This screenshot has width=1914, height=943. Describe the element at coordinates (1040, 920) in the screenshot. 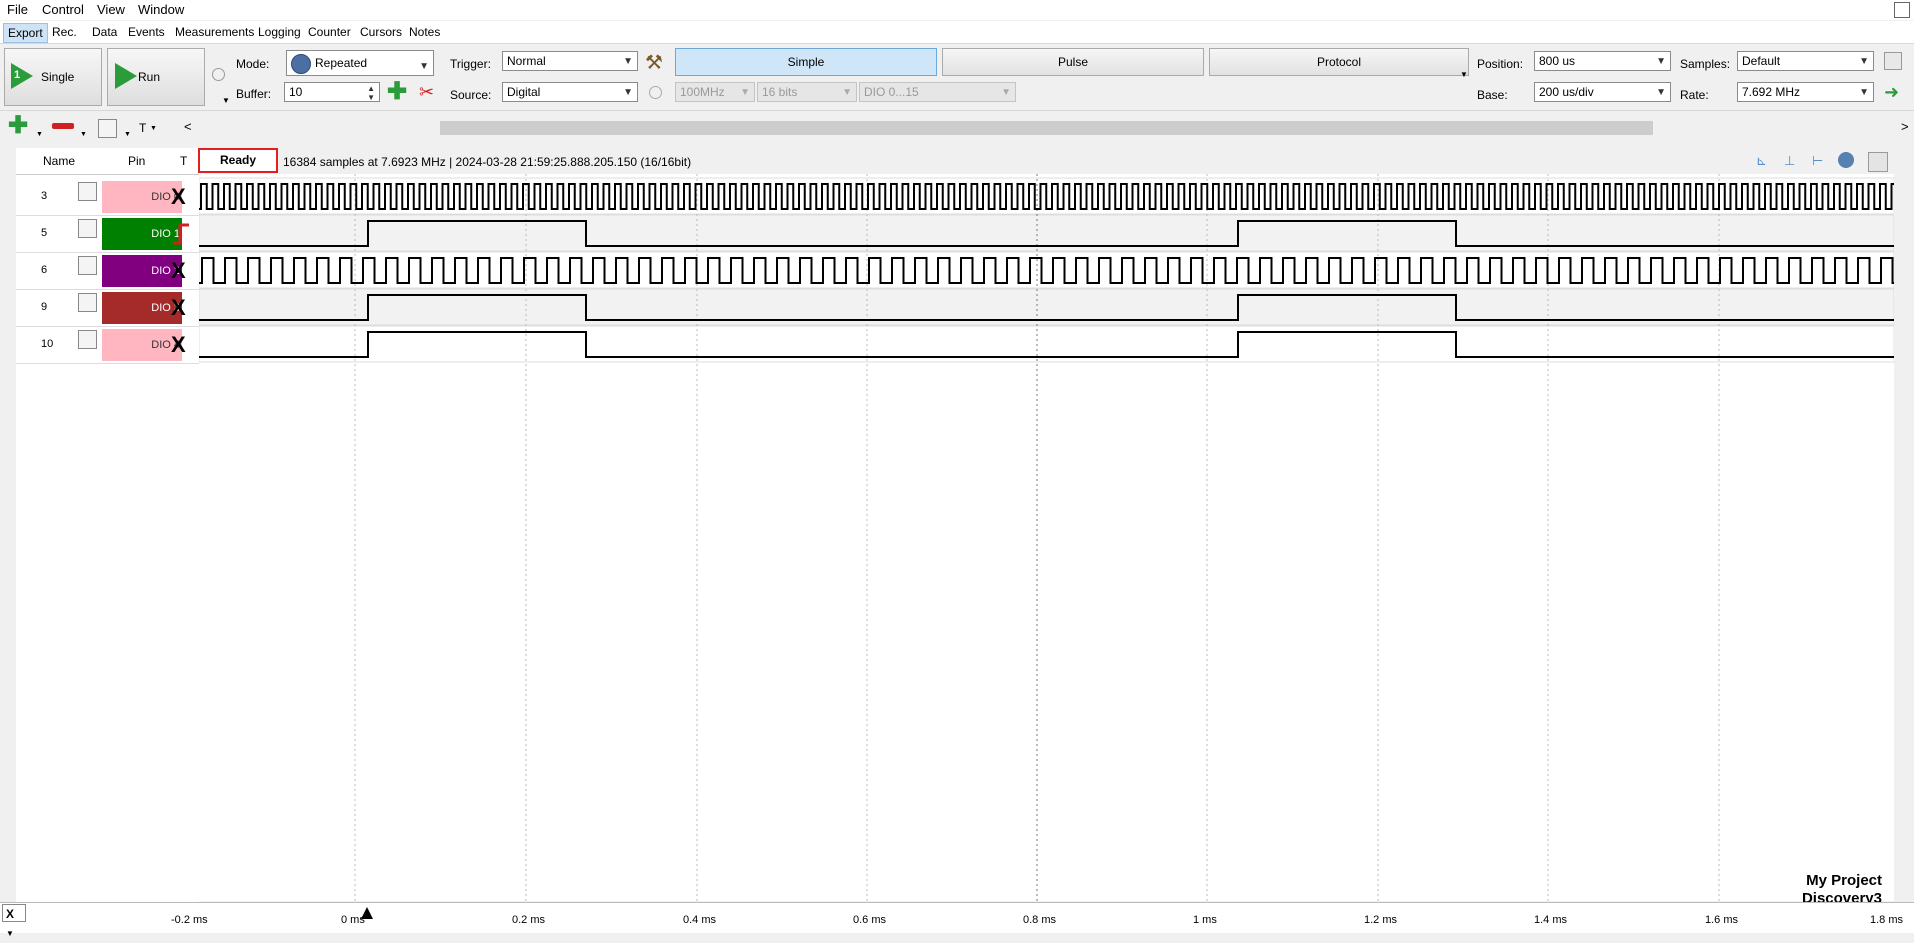

I see `axis-tick-label: 0.8 ms` at that location.